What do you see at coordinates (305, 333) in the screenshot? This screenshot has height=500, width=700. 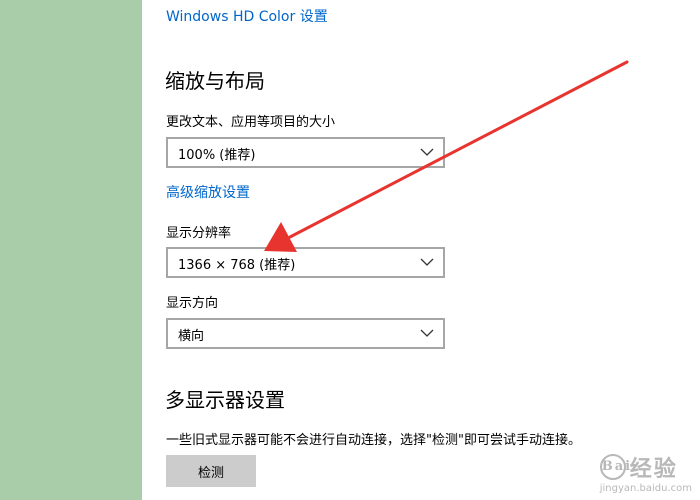 I see `orientation-dropdown: 横向` at bounding box center [305, 333].